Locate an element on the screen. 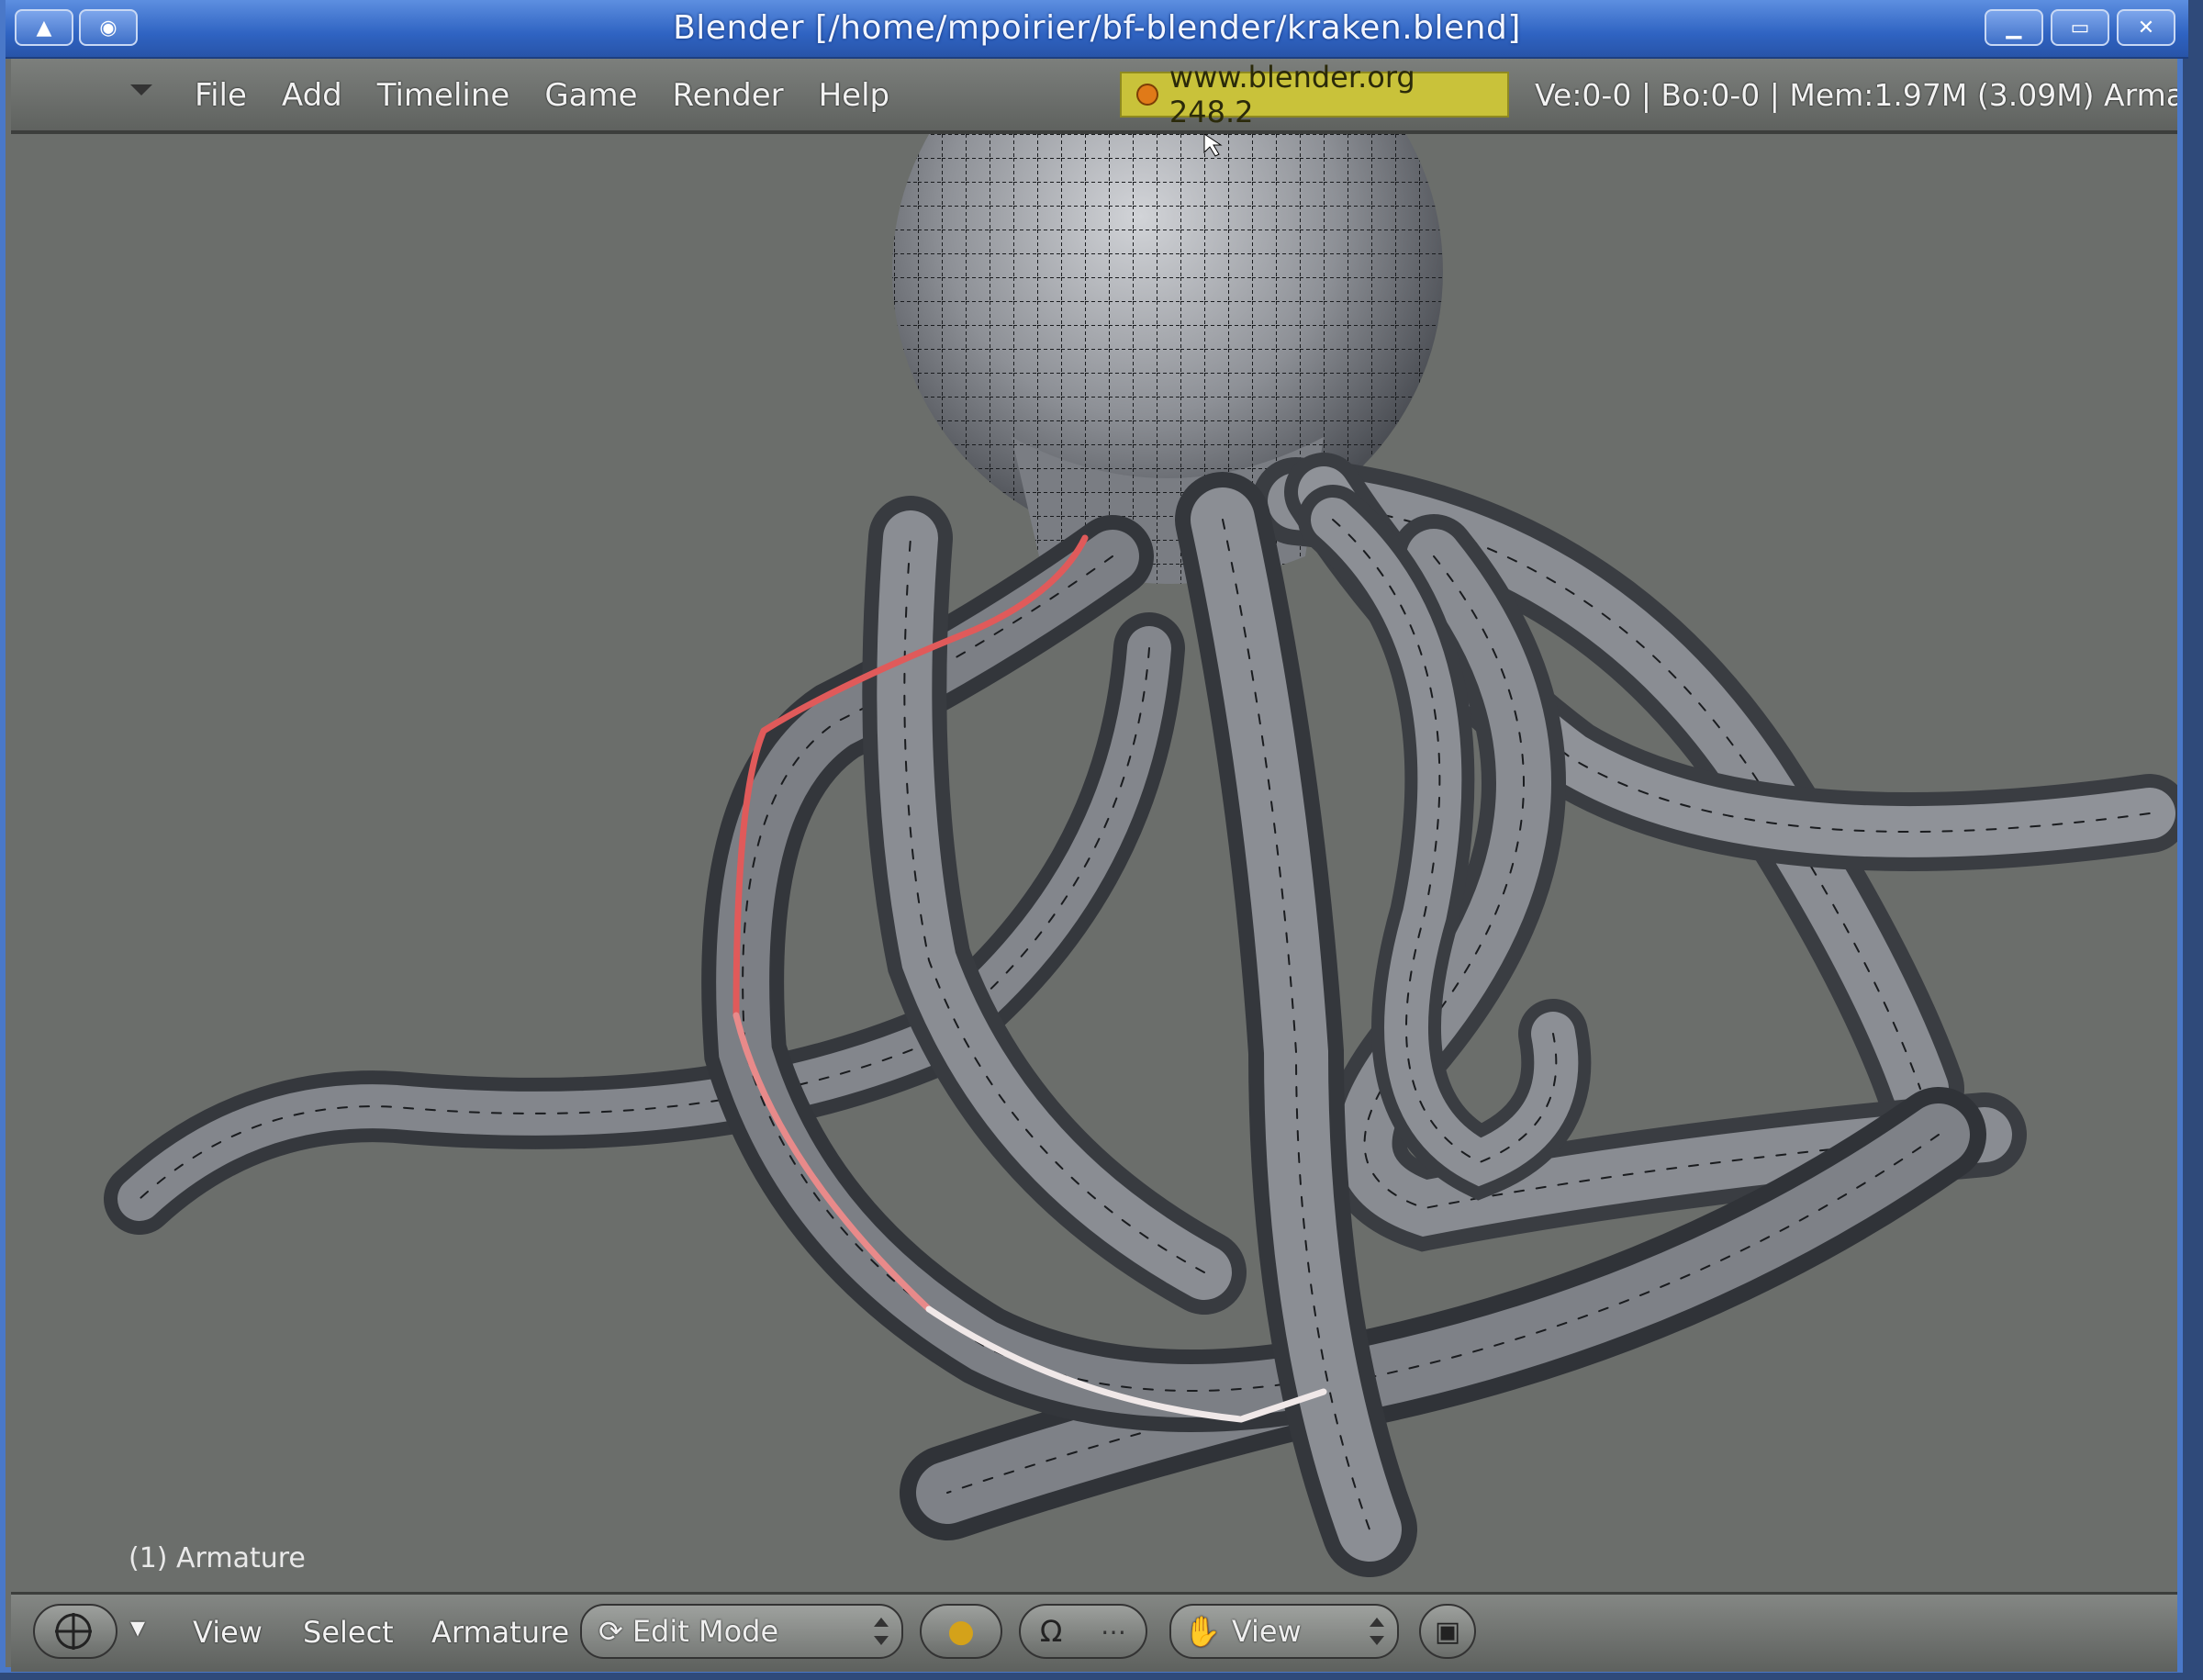 The height and width of the screenshot is (1680, 2203). pivot-snap-group: Ω ⋯ is located at coordinates (1083, 1631).